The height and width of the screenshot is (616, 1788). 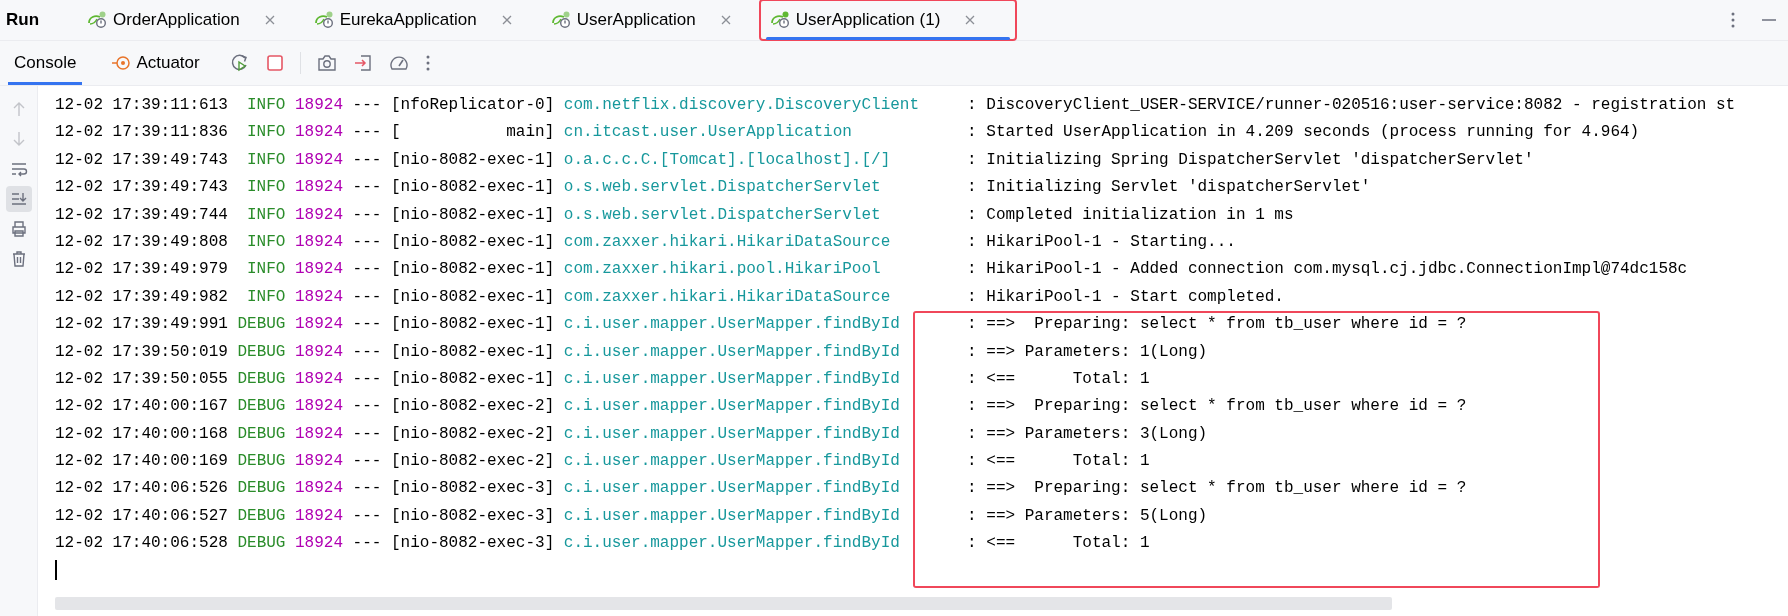 I want to click on log-thread: [nio-8082-exec-3], so click(x=473, y=489).